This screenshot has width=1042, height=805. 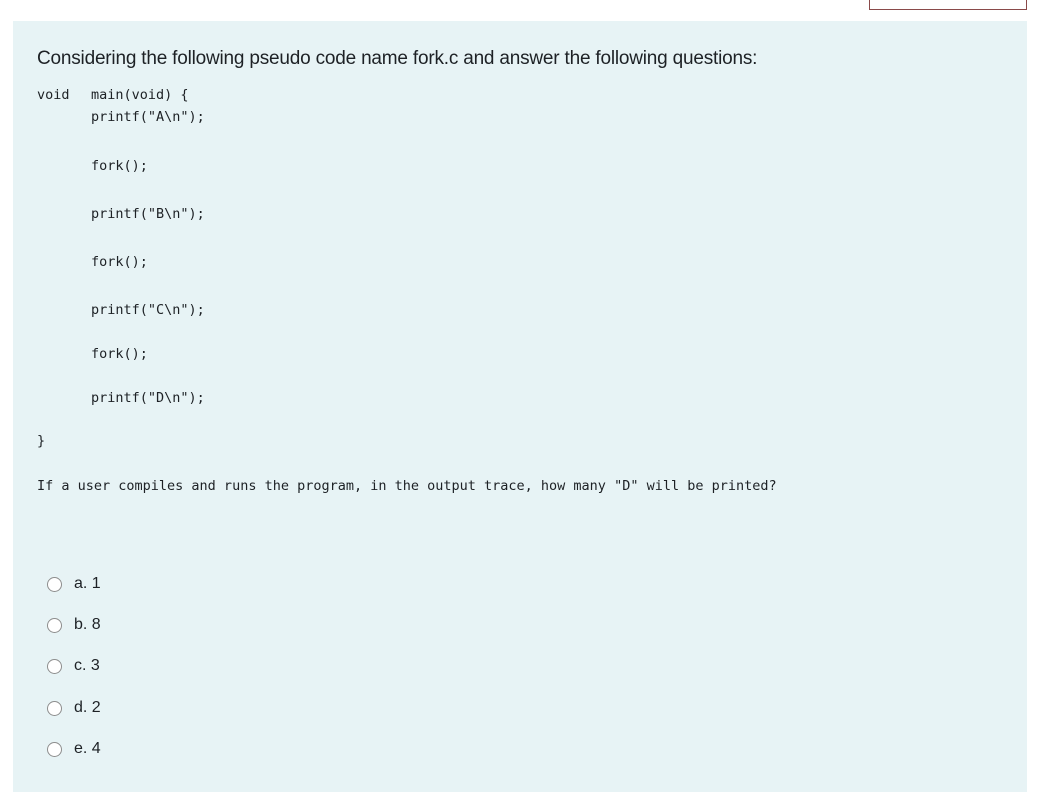 I want to click on option-c: c. 3, so click(x=73, y=666).